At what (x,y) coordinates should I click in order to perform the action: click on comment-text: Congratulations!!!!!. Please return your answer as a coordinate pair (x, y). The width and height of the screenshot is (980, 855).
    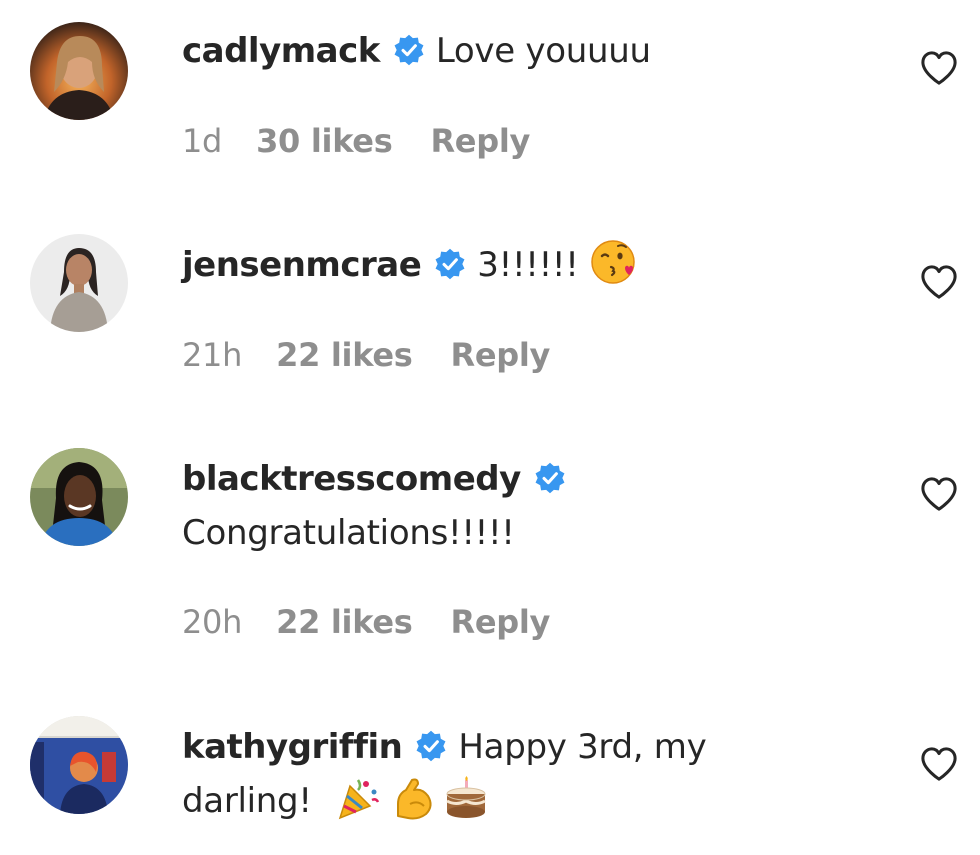
    Looking at the image, I should click on (348, 533).